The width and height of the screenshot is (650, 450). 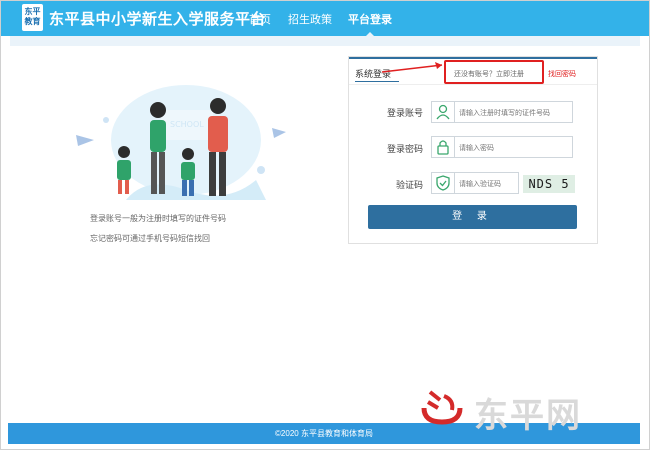 I want to click on password-placeholder: 请输入密码, so click(x=476, y=148).